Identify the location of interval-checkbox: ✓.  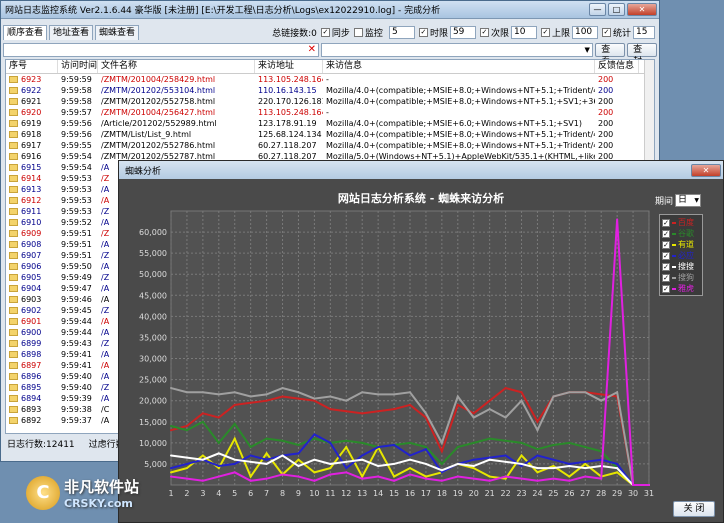
(423, 32).